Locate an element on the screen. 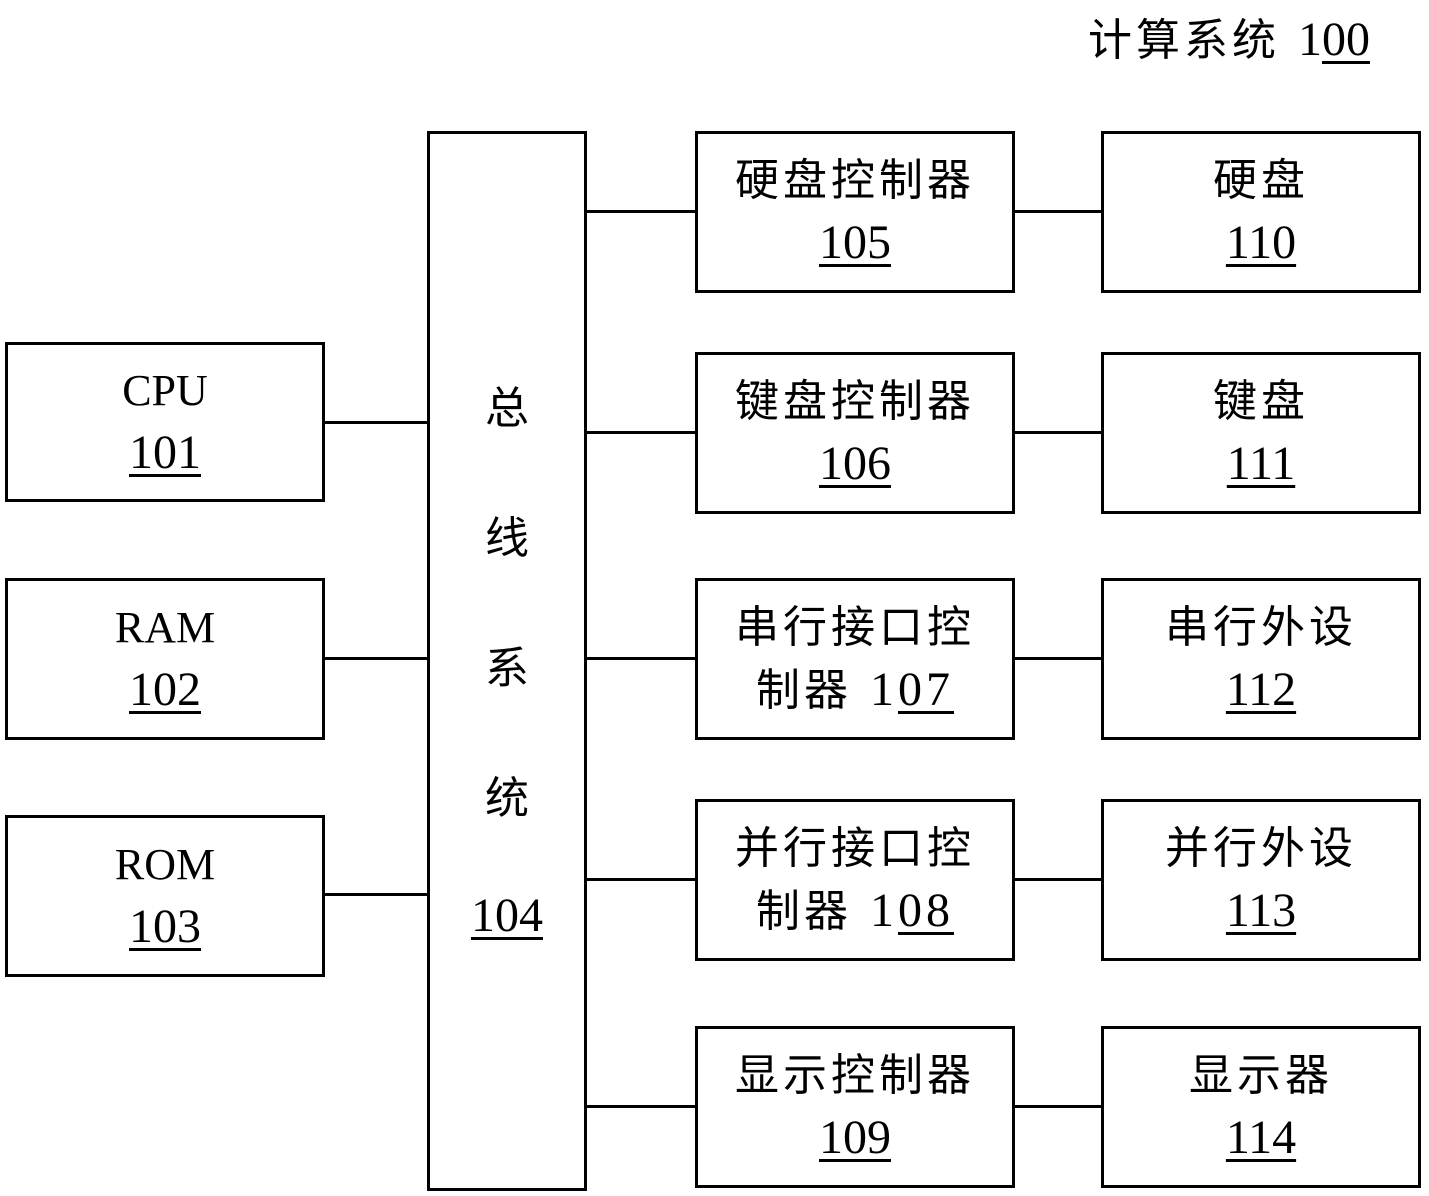 Image resolution: width=1429 pixels, height=1196 pixels. cpu-num: 101 is located at coordinates (165, 452).